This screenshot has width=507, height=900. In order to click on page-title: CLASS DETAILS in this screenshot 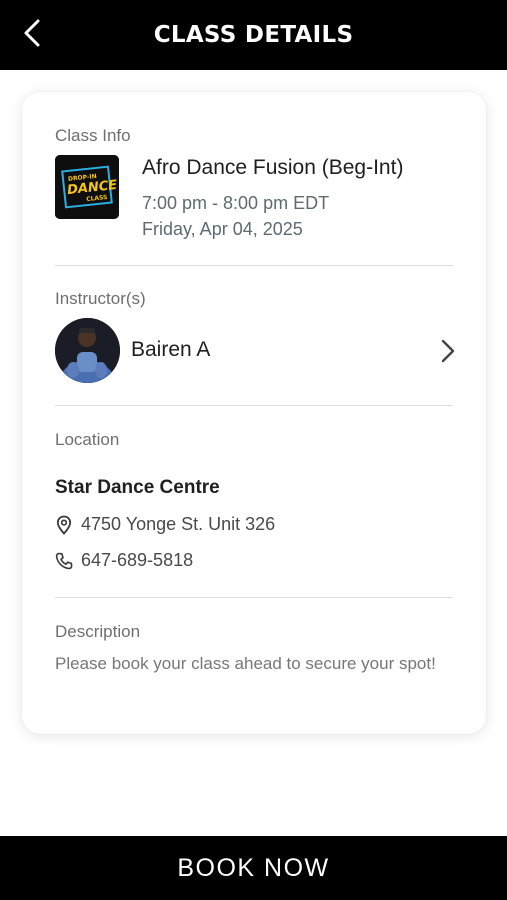, I will do `click(253, 35)`.